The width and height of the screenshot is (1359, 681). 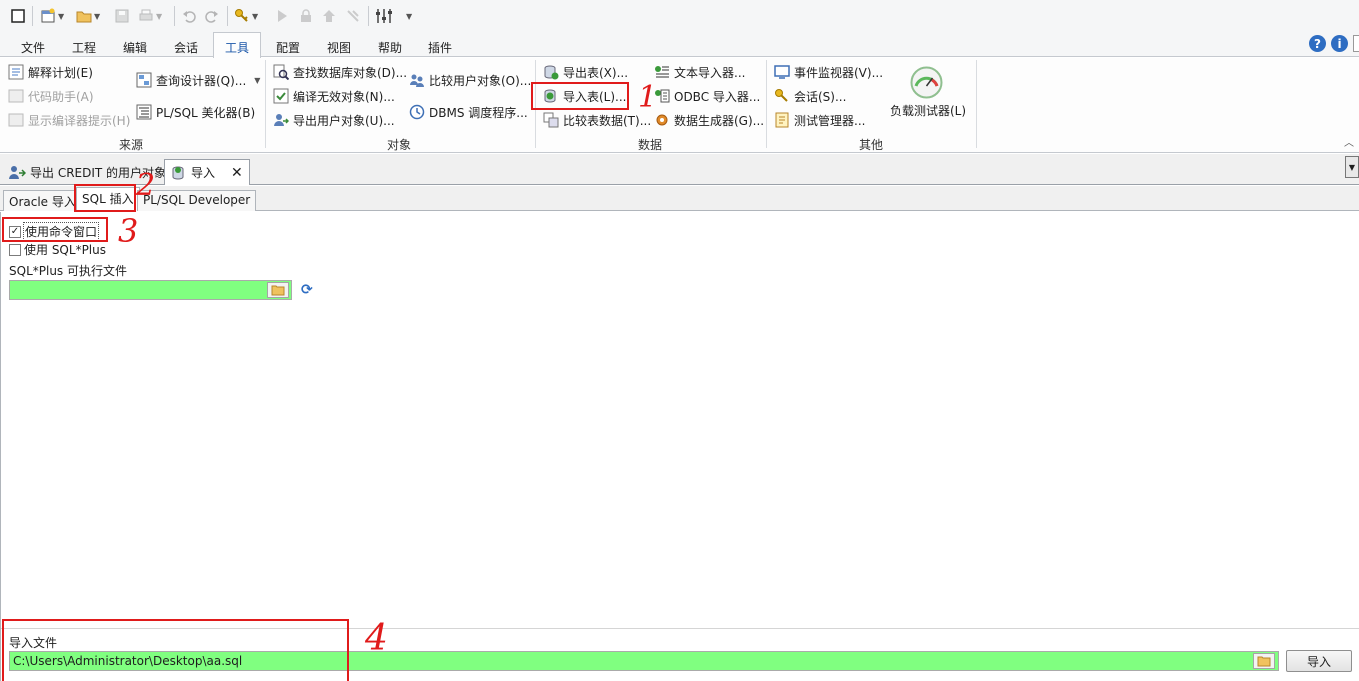 What do you see at coordinates (782, 120) in the screenshot?
I see `test-manager-icon` at bounding box center [782, 120].